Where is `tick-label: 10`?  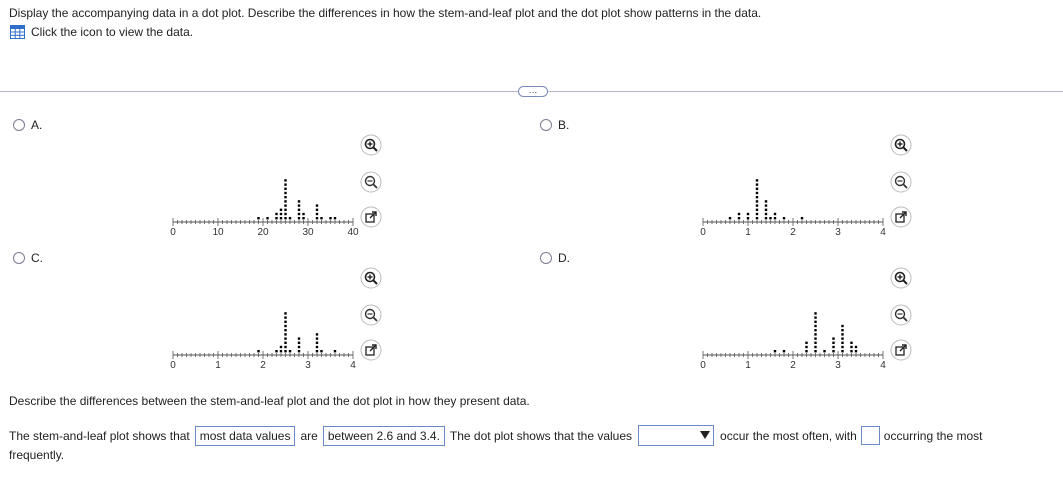
tick-label: 10 is located at coordinates (218, 232).